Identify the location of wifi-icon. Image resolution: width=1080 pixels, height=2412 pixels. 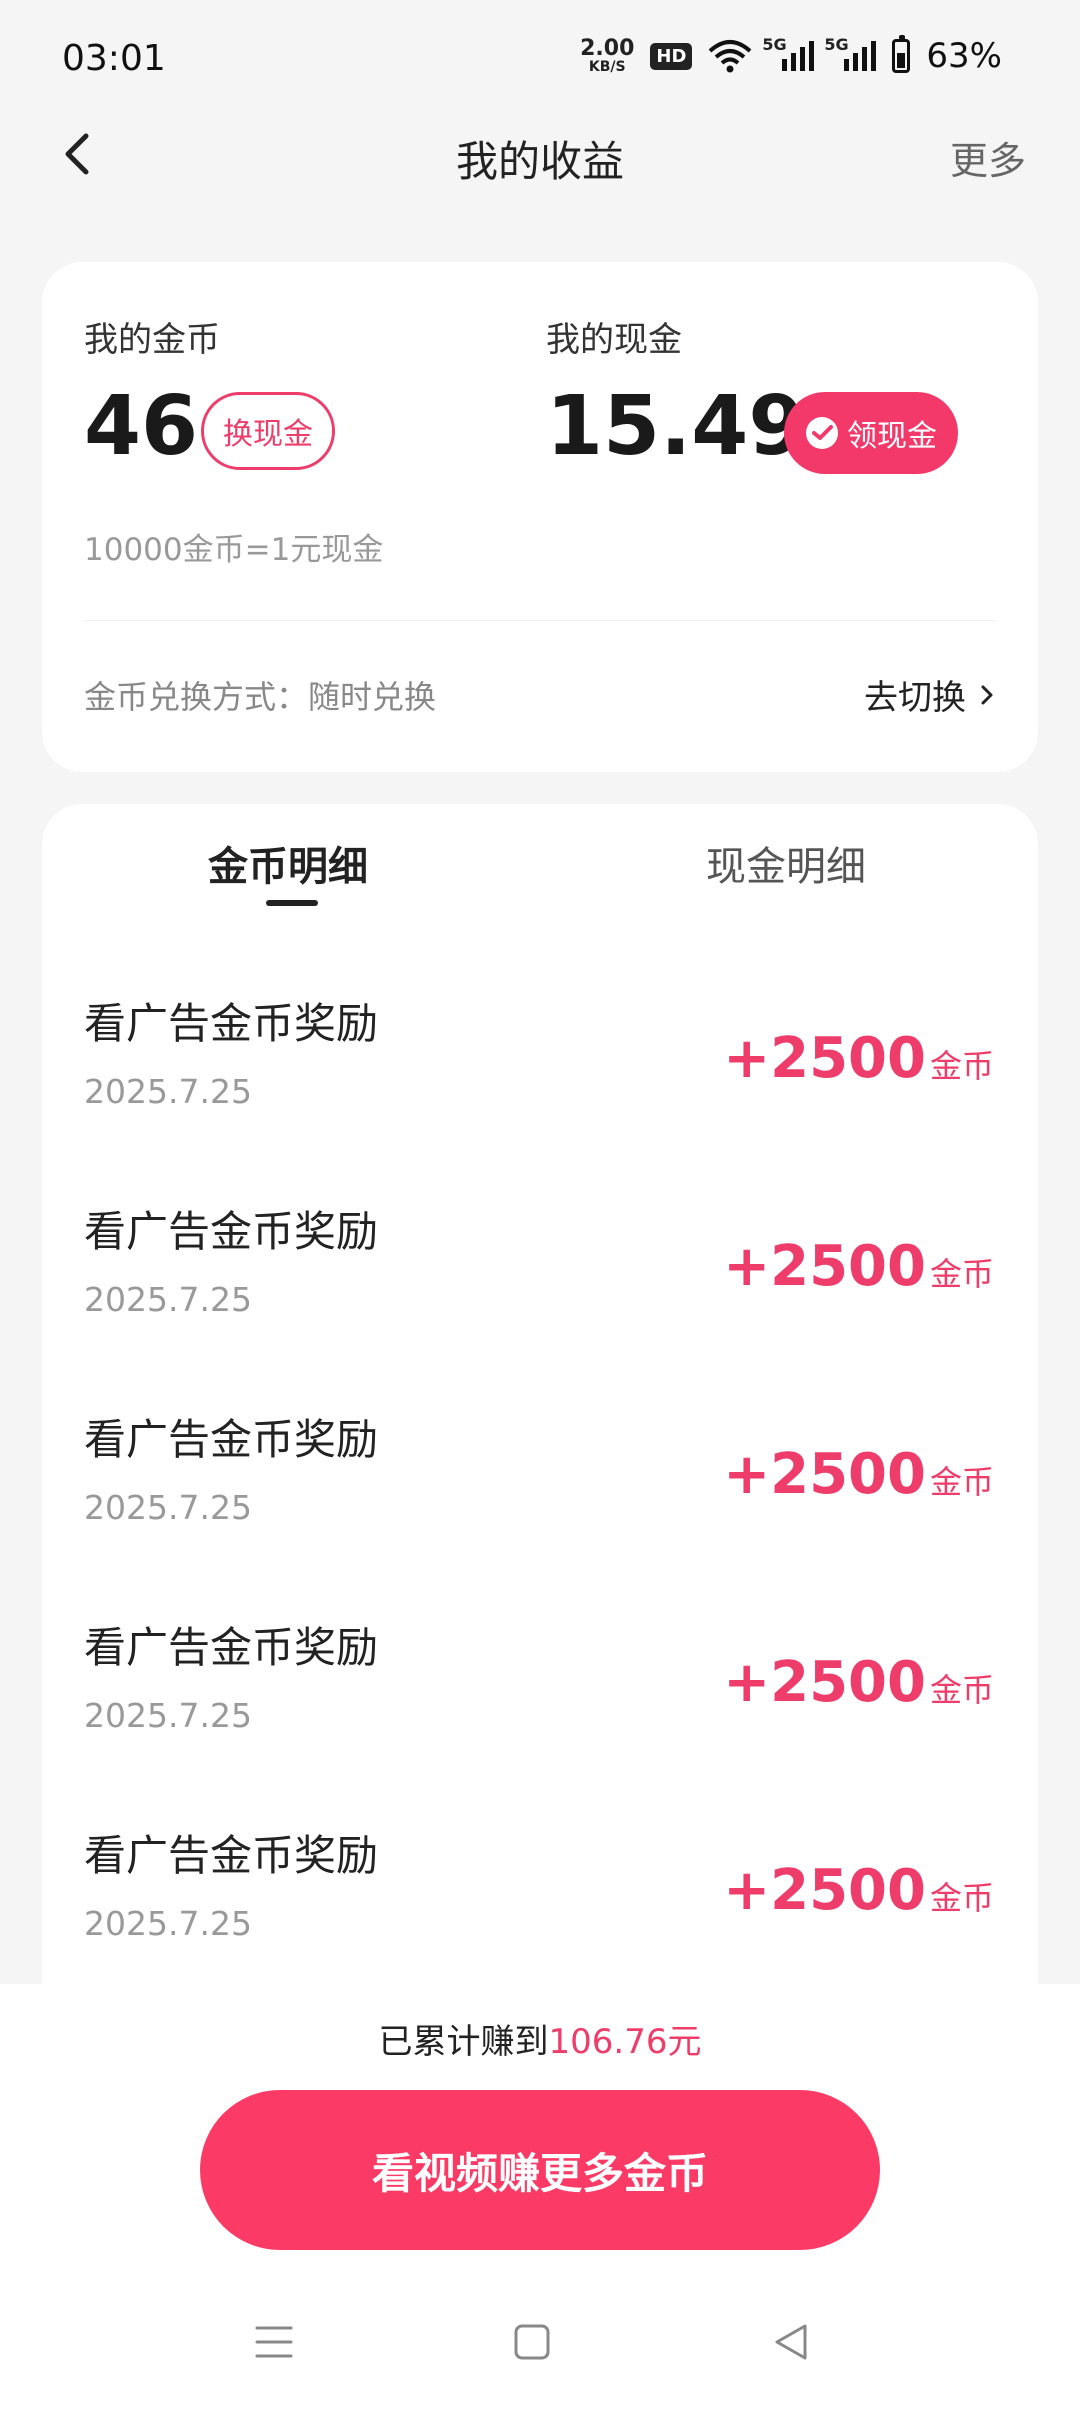
(730, 56).